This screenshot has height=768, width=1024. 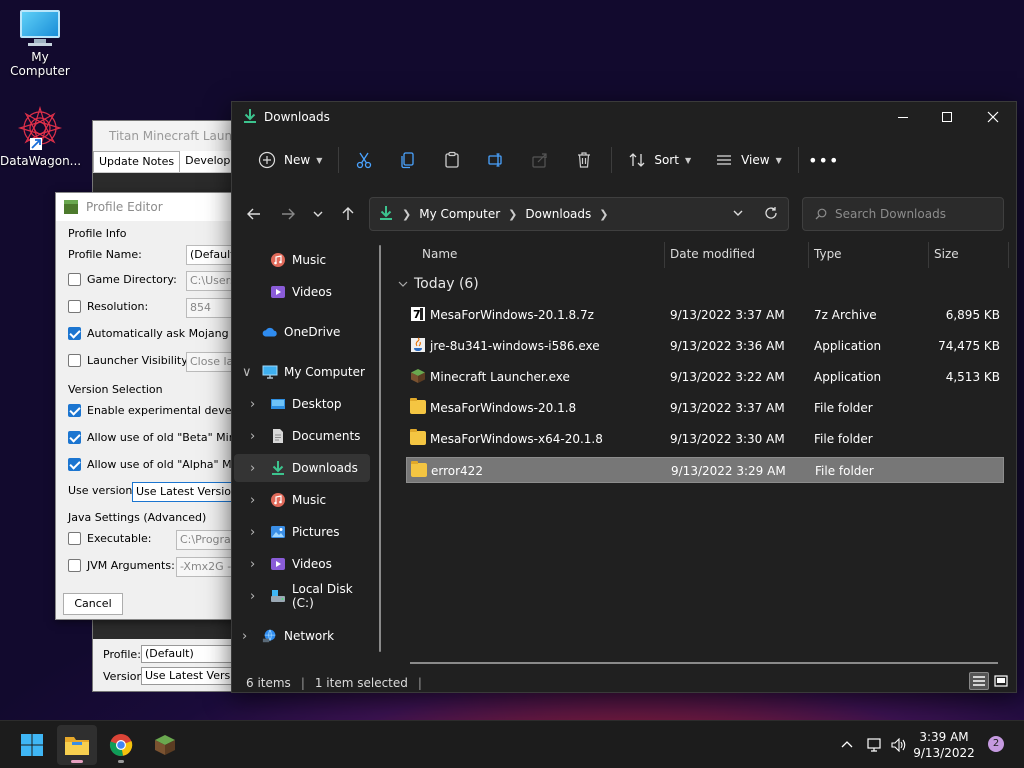 I want to click on back-button, so click(x=254, y=214).